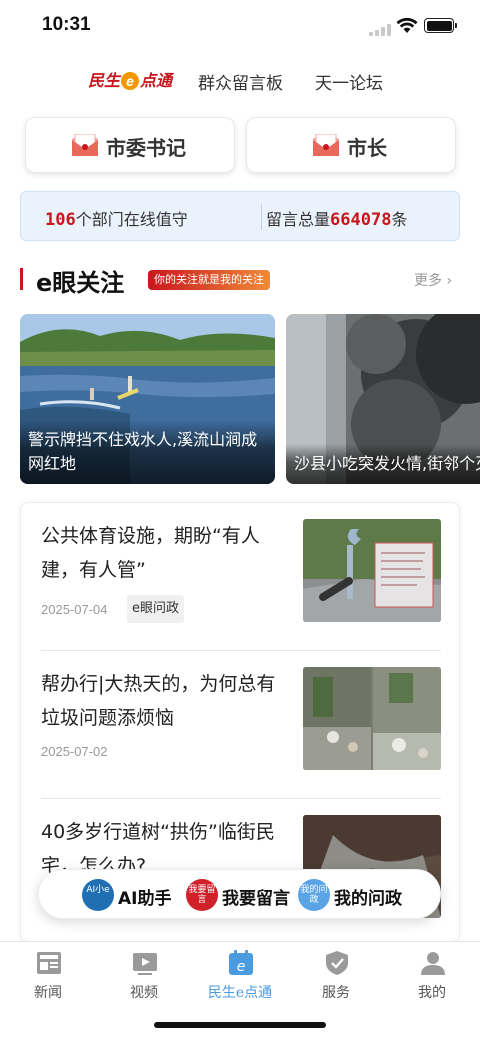 Image resolution: width=480 pixels, height=1039 pixels. What do you see at coordinates (209, 280) in the screenshot?
I see `section-tag-badge: 你的关注就是我的关注` at bounding box center [209, 280].